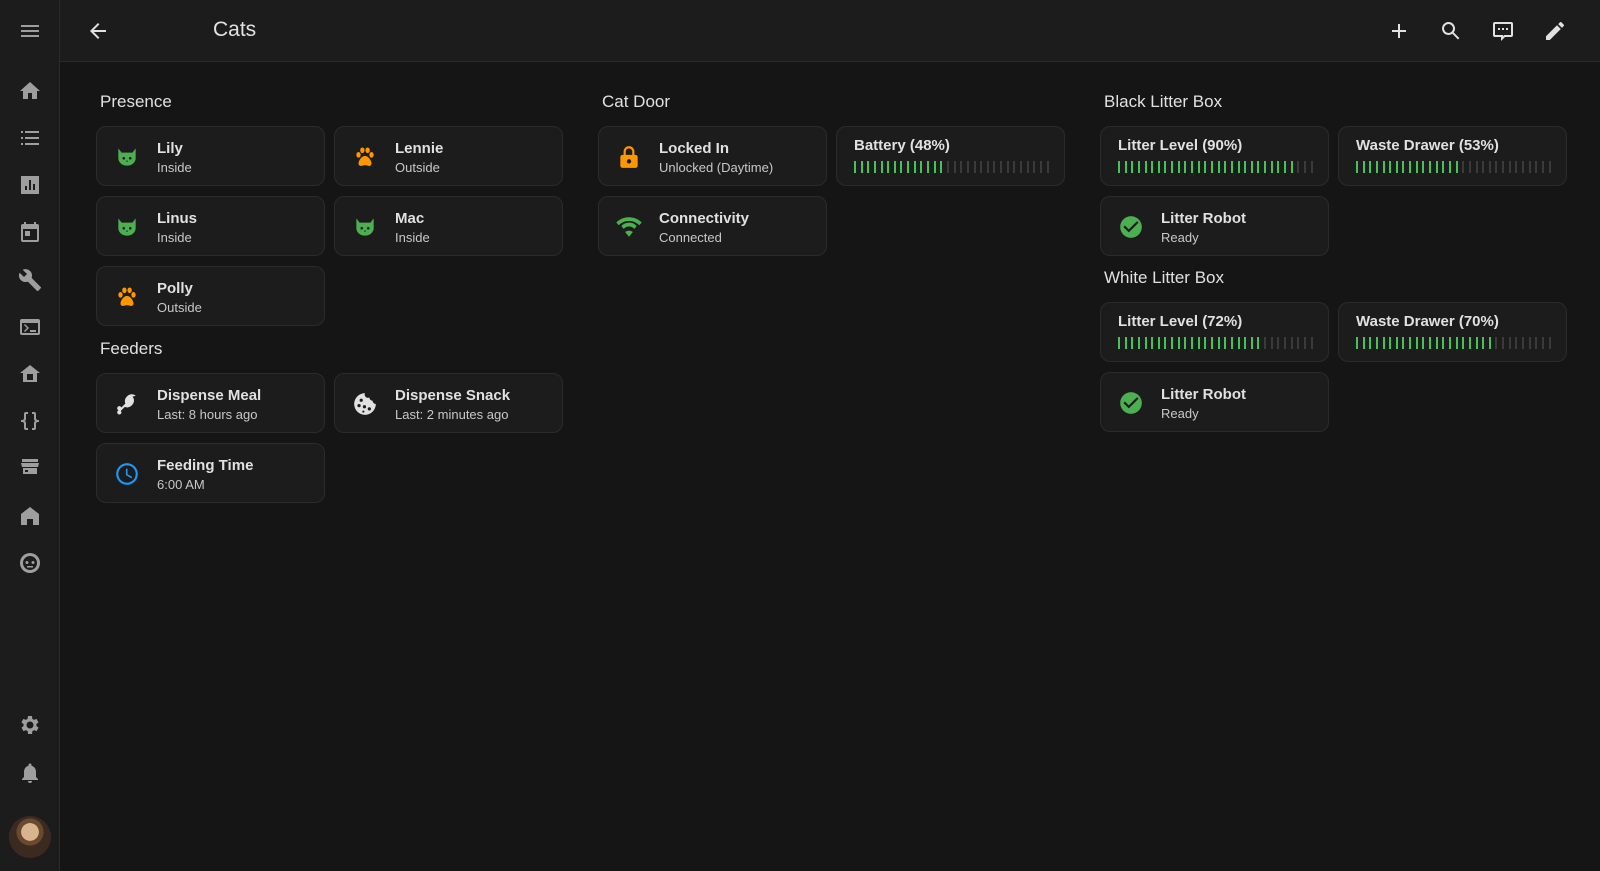 This screenshot has height=871, width=1600. Describe the element at coordinates (210, 473) in the screenshot. I see `feeding-time-card: Feeding Time 6:00 AM` at that location.